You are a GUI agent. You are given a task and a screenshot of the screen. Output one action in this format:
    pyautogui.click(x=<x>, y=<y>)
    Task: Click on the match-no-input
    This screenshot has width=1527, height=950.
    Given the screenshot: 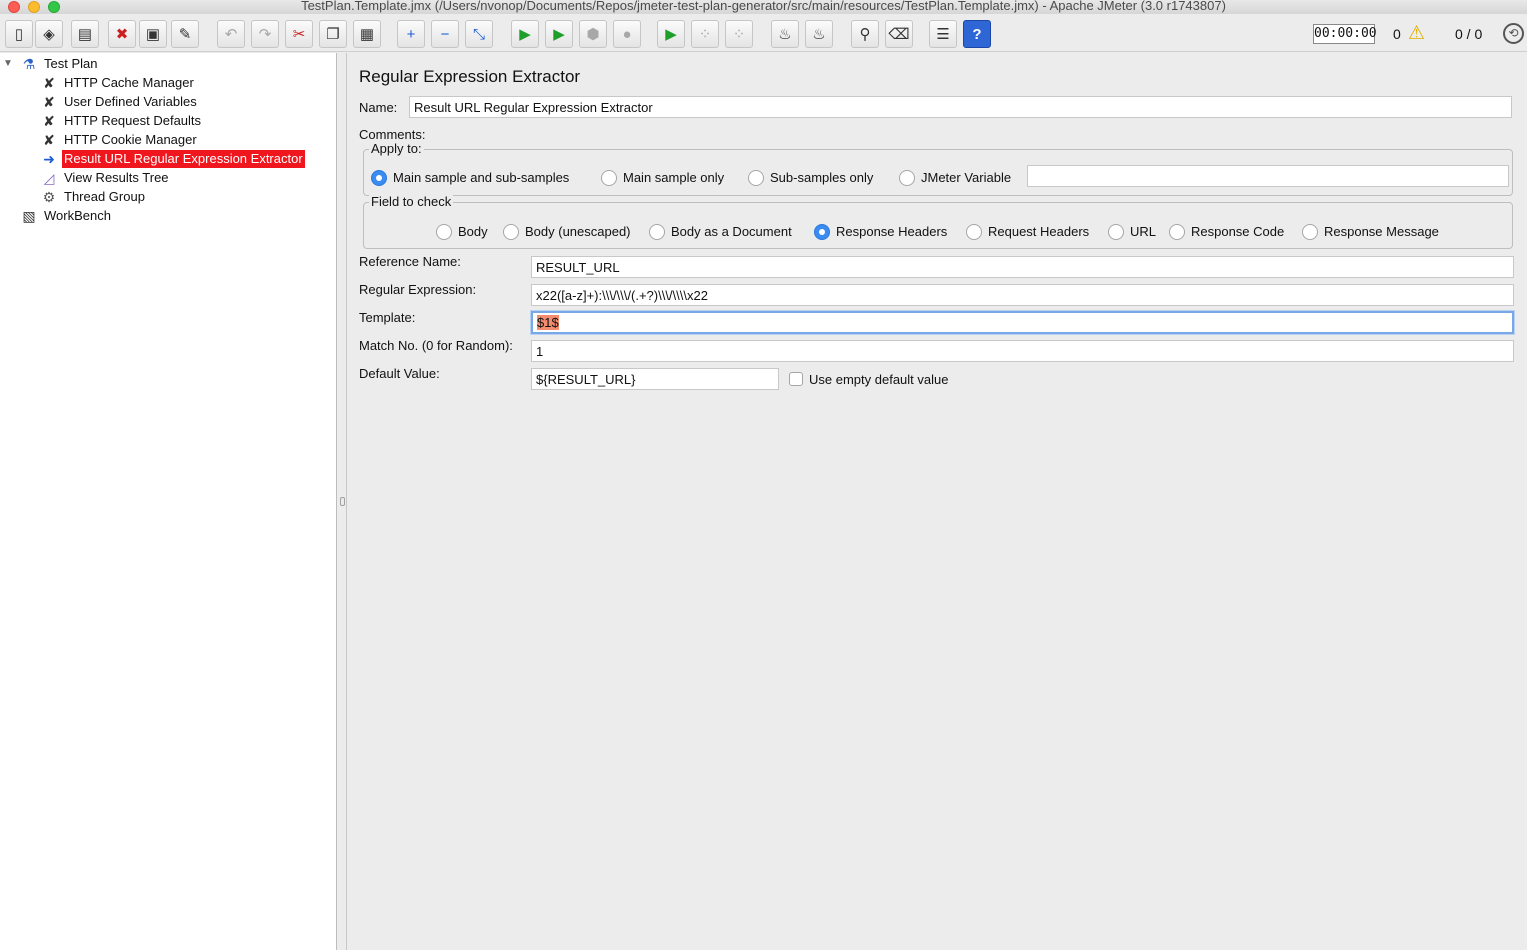 What is the action you would take?
    pyautogui.click(x=1022, y=351)
    